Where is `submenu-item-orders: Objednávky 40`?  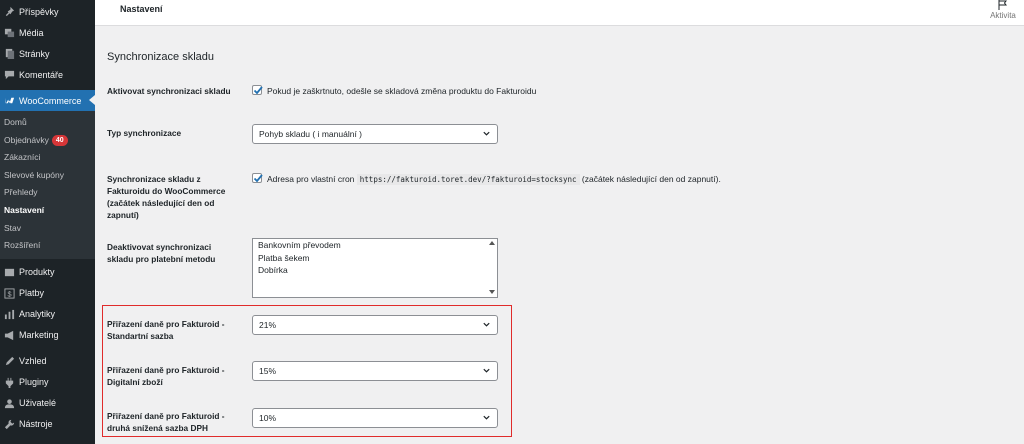
submenu-item-orders: Objednávky 40 is located at coordinates (47, 141).